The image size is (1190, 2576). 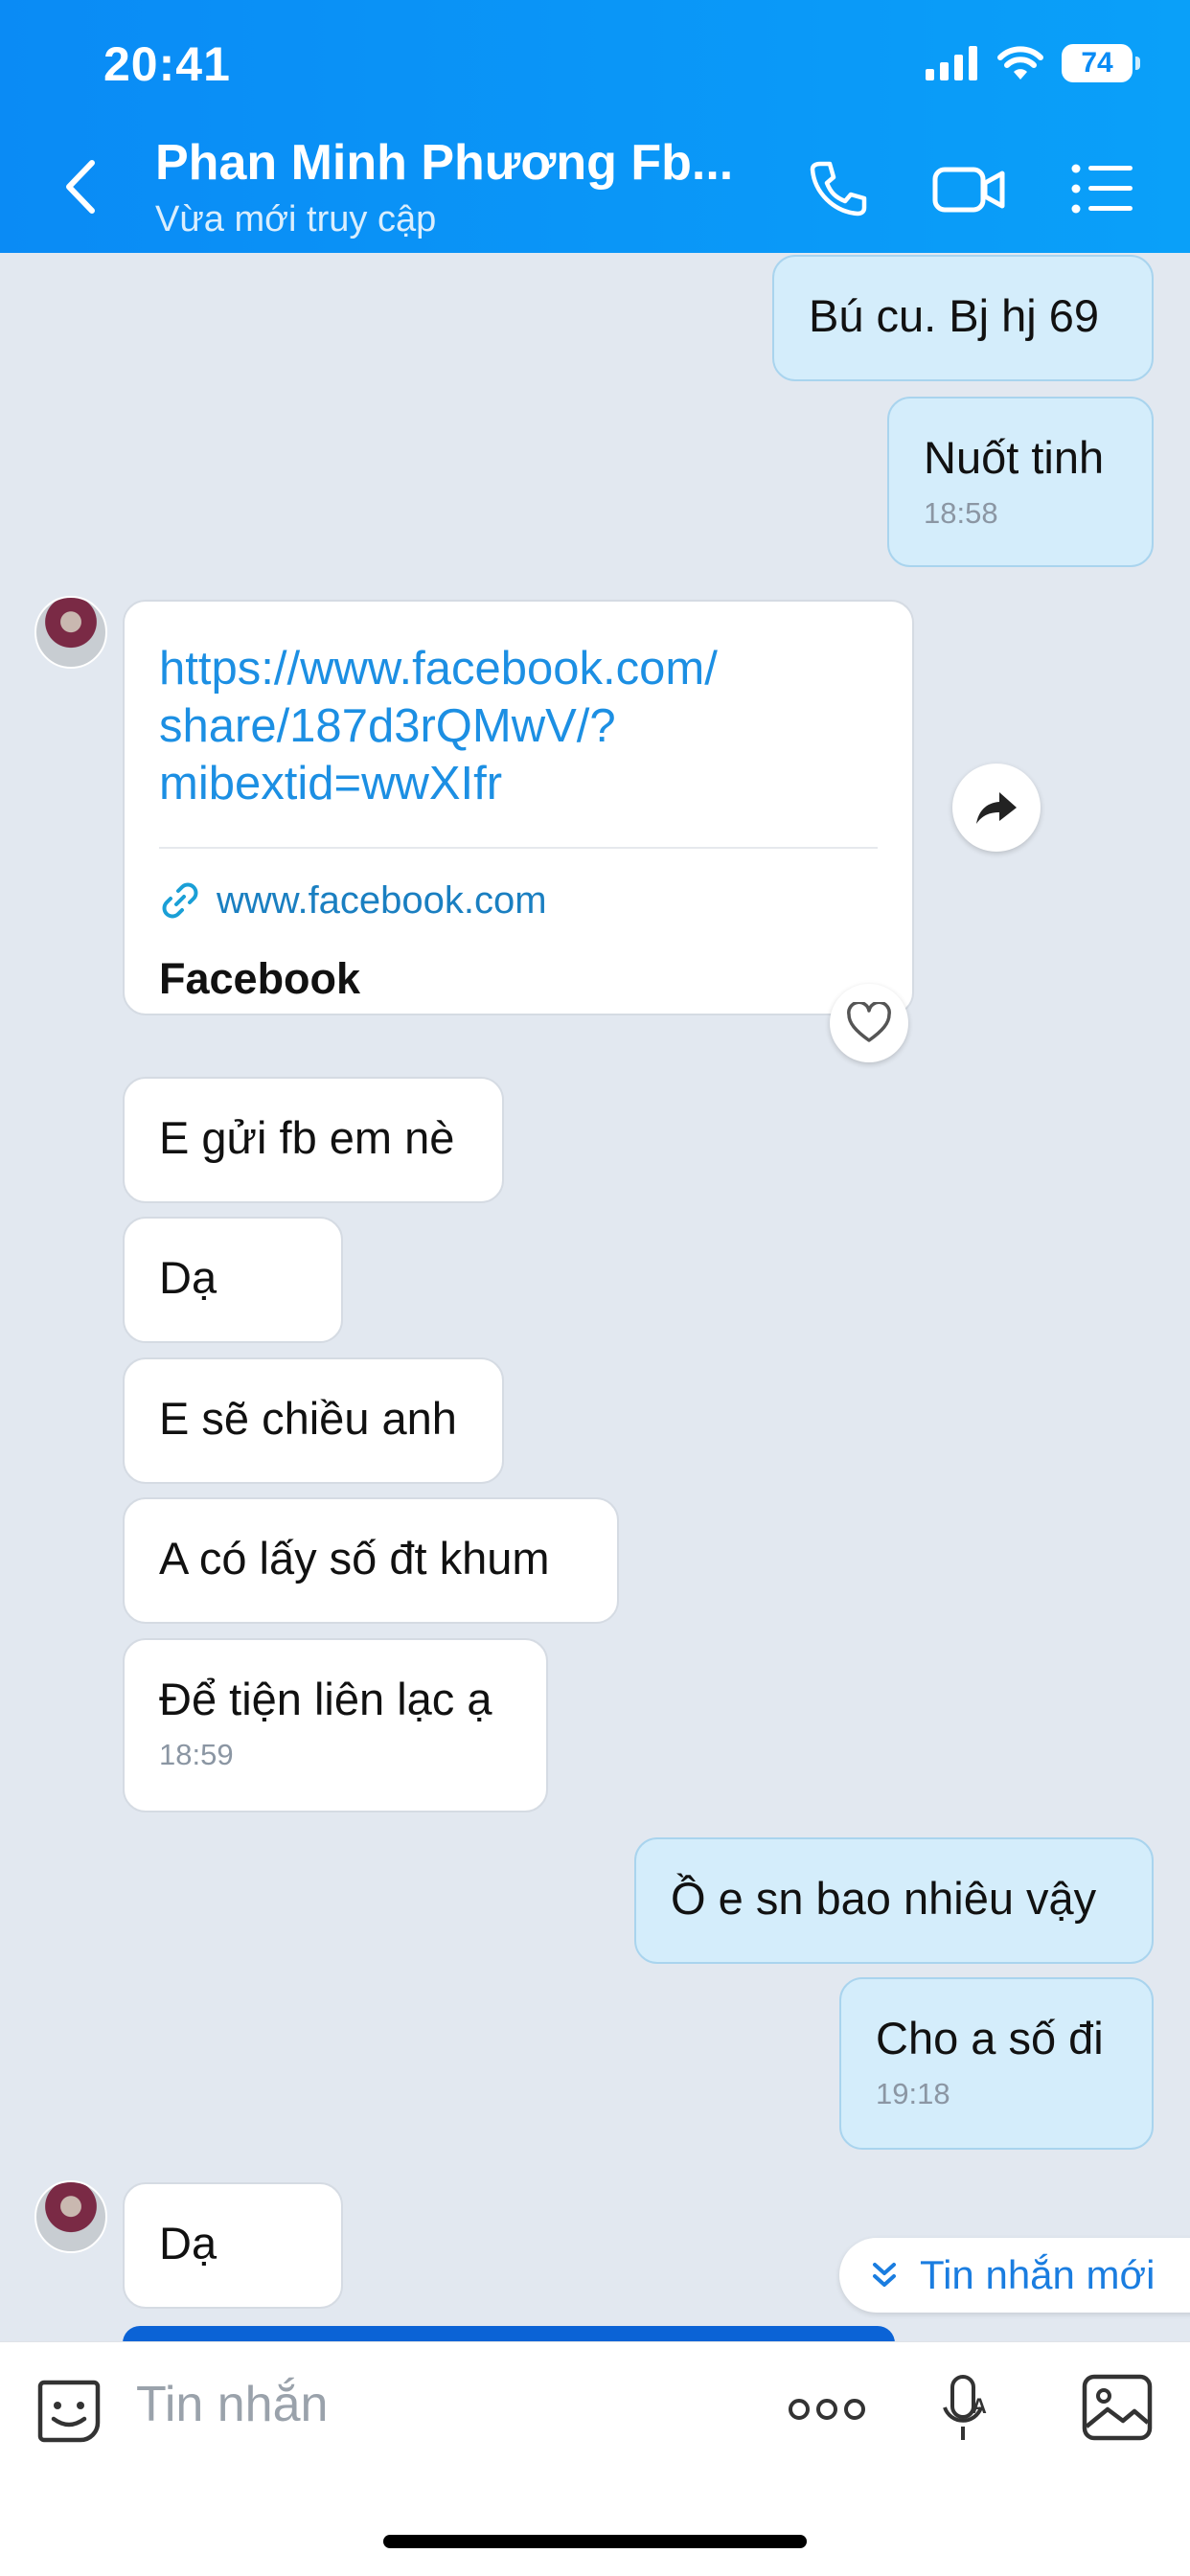 I want to click on svg-text: A, so click(x=980, y=2406).